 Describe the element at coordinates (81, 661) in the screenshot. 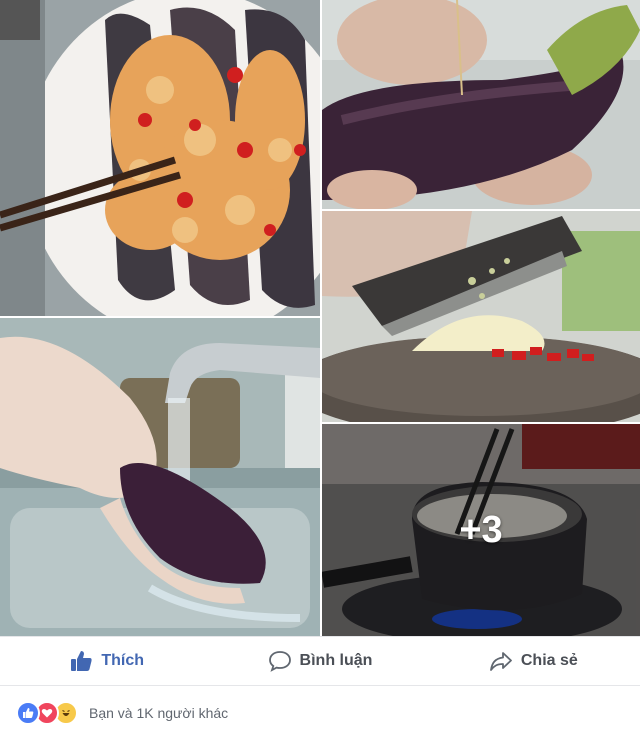

I see `thumbs-up-icon` at that location.